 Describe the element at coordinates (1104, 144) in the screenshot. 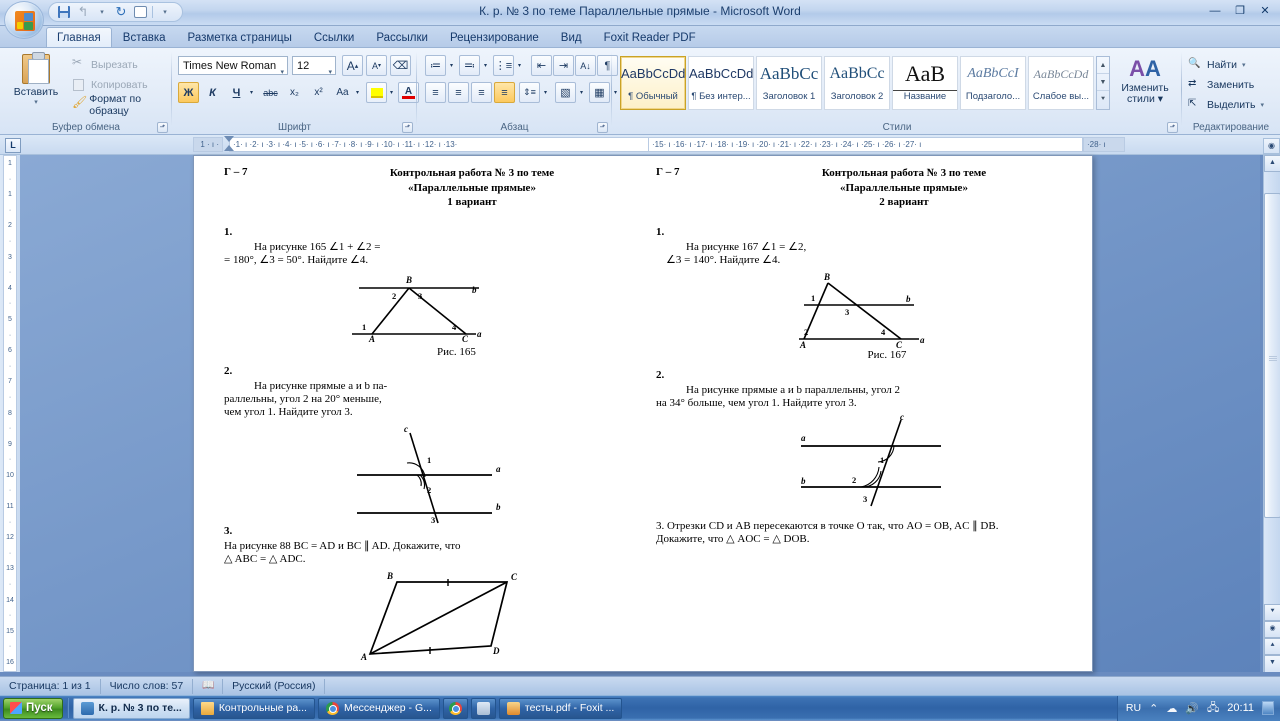

I see `ruler-right-margin: ·28· ı` at that location.